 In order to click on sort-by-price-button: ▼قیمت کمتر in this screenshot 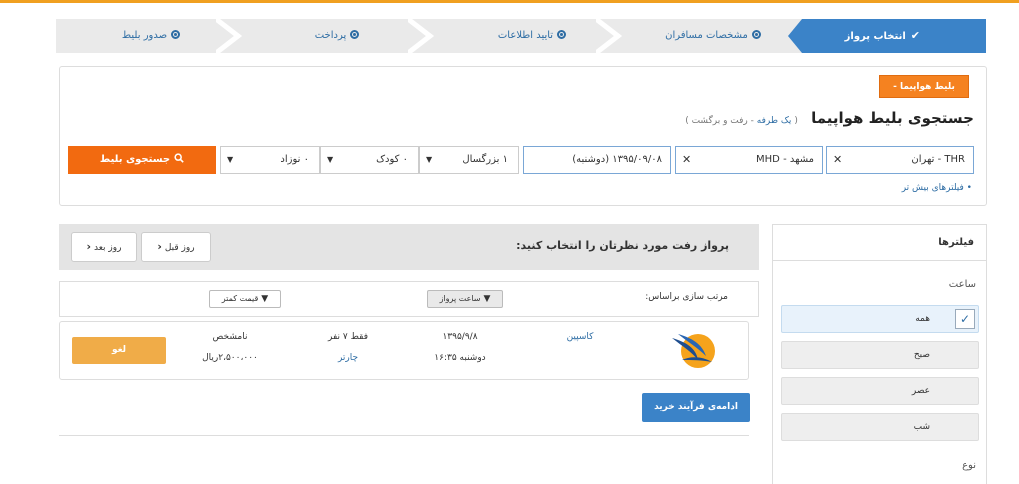, I will do `click(245, 299)`.